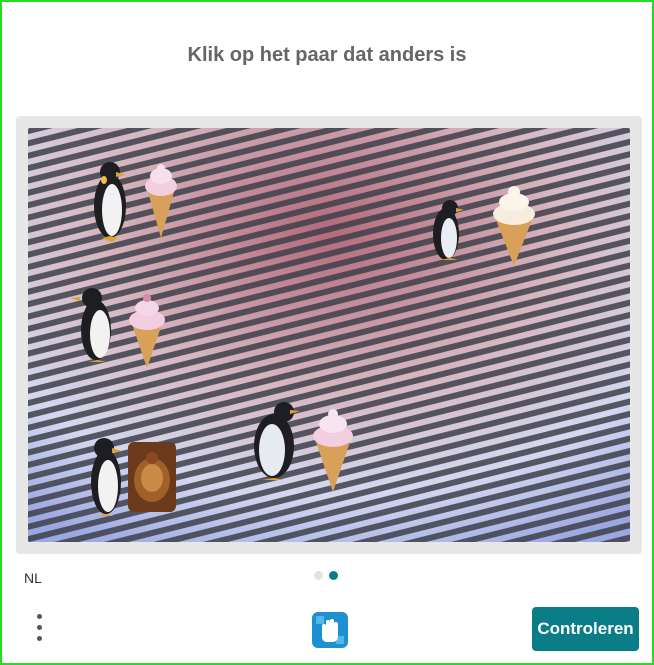 The image size is (654, 665). Describe the element at coordinates (39, 631) in the screenshot. I see `kebab-menu-icon` at that location.